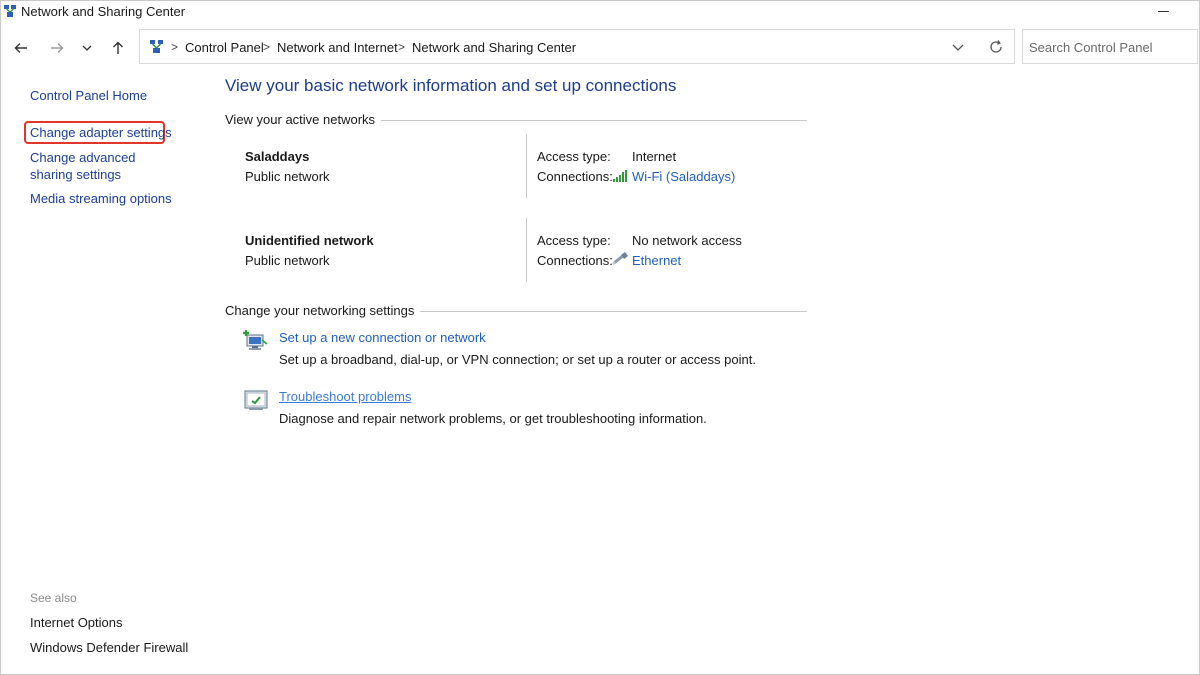 The image size is (1200, 675). What do you see at coordinates (256, 400) in the screenshot?
I see `troubleshoot-icon` at bounding box center [256, 400].